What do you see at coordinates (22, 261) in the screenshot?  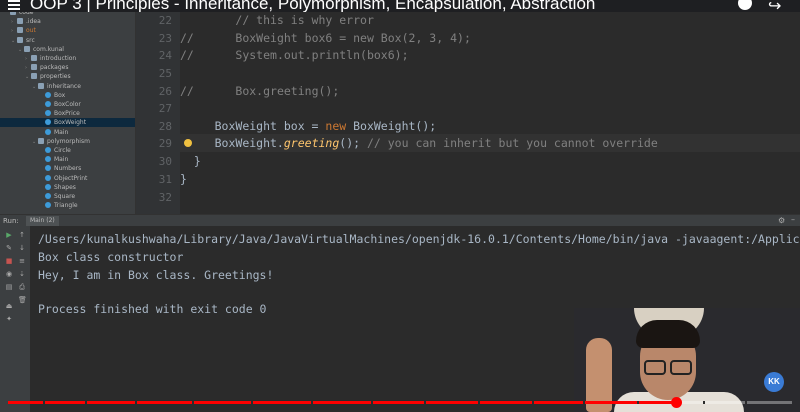 I see `soft-wrap-icon: ≡` at bounding box center [22, 261].